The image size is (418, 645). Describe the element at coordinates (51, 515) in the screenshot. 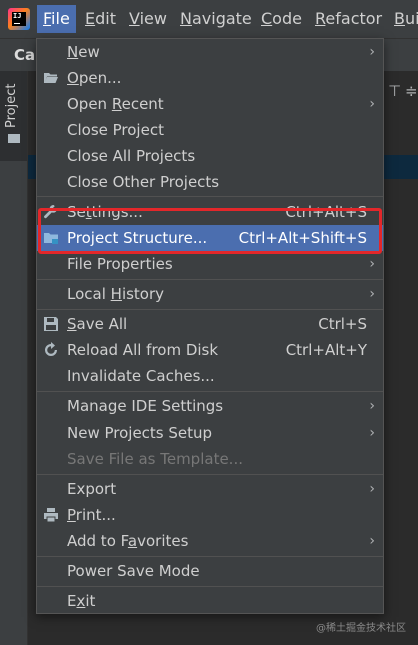

I see `print-icon` at that location.